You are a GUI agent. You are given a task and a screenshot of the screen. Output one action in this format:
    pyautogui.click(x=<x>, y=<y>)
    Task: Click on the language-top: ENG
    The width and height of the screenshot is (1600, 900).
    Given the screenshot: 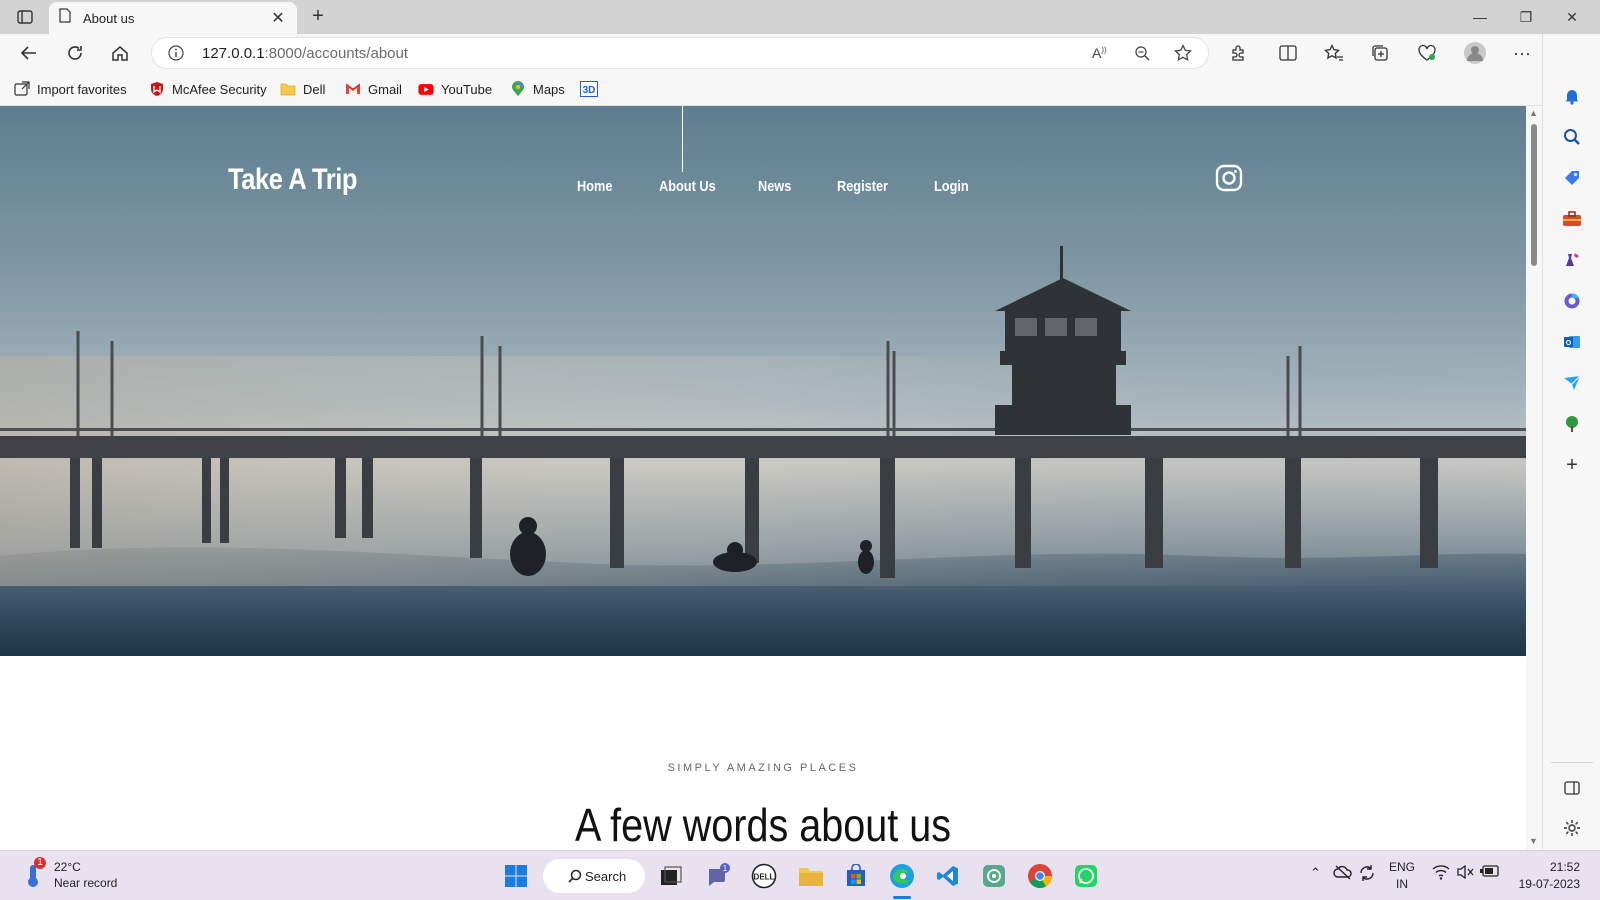 What is the action you would take?
    pyautogui.click(x=1402, y=867)
    